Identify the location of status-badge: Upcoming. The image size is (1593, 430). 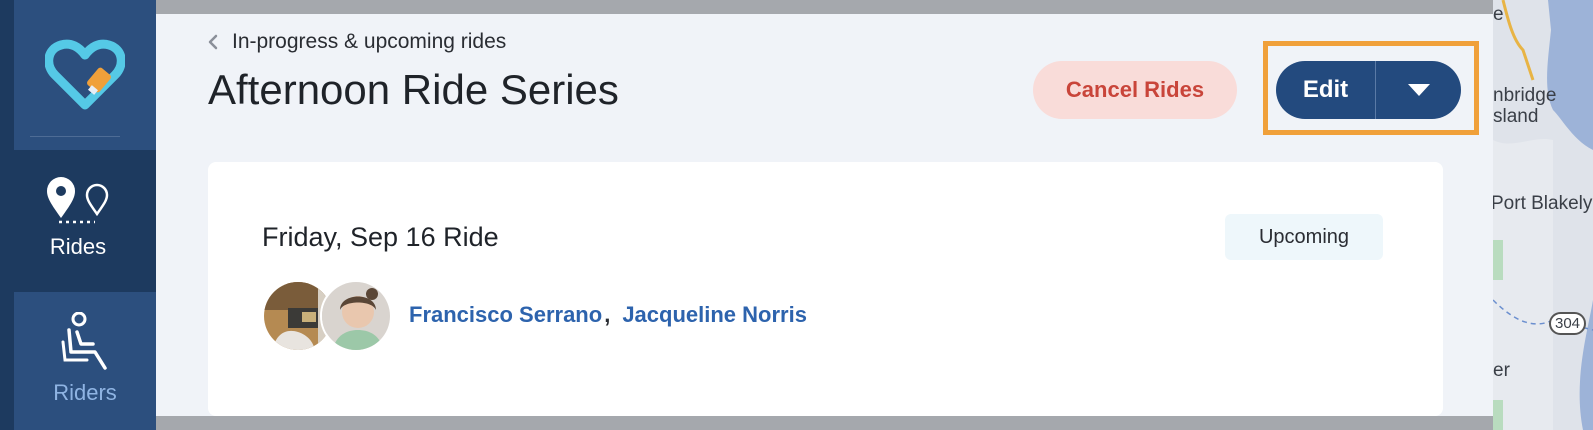
(1304, 237).